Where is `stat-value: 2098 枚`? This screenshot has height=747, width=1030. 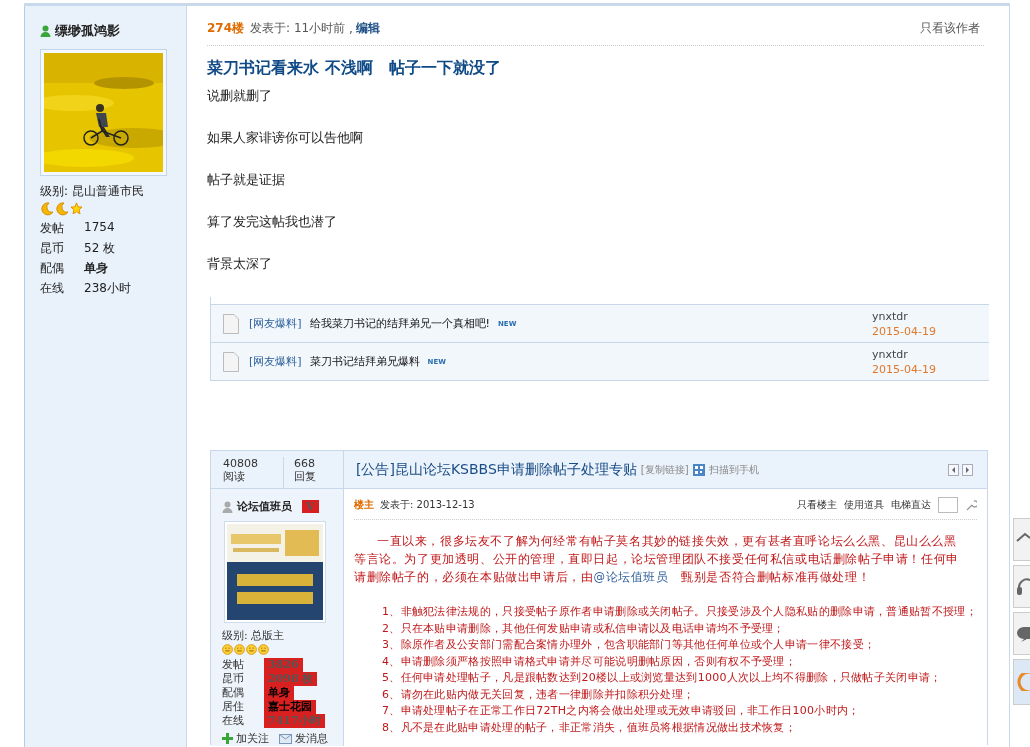
stat-value: 2098 枚 is located at coordinates (291, 679).